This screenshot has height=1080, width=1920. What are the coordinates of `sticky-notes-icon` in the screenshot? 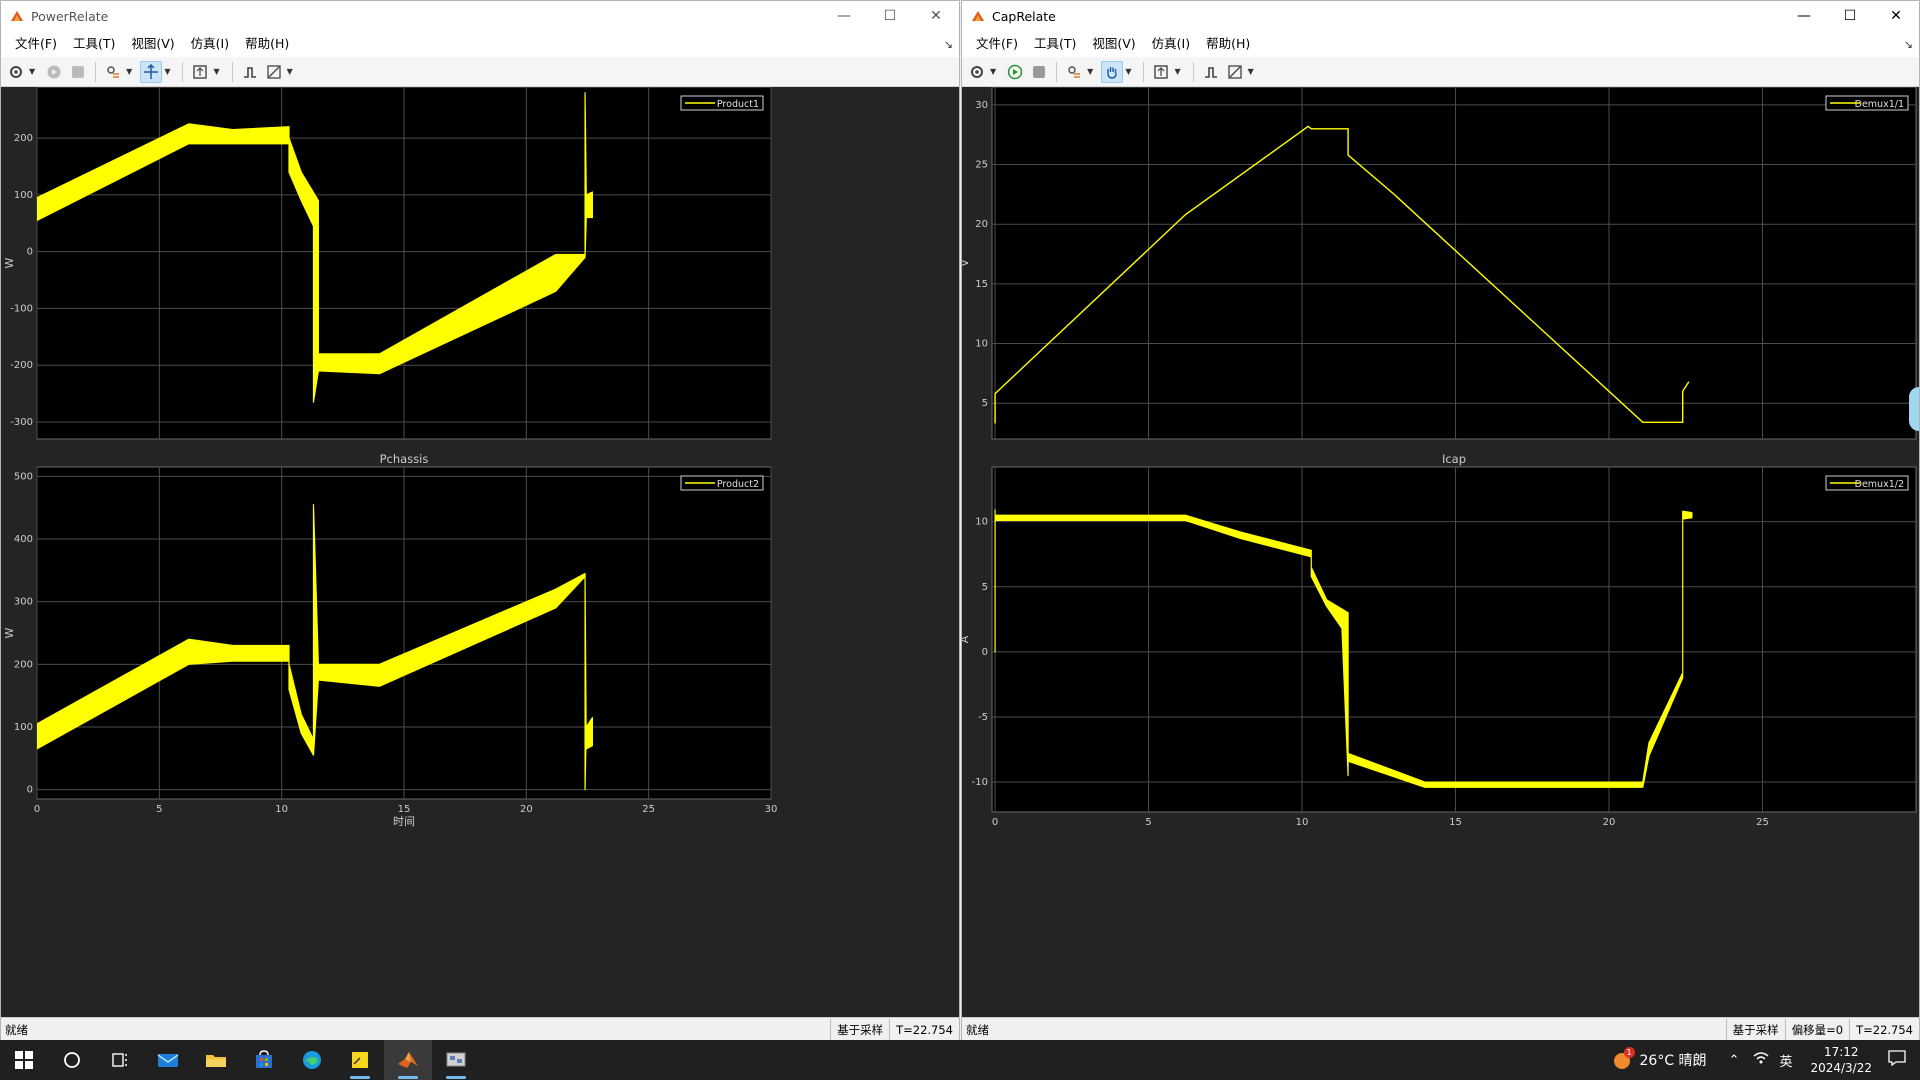 It's located at (360, 1060).